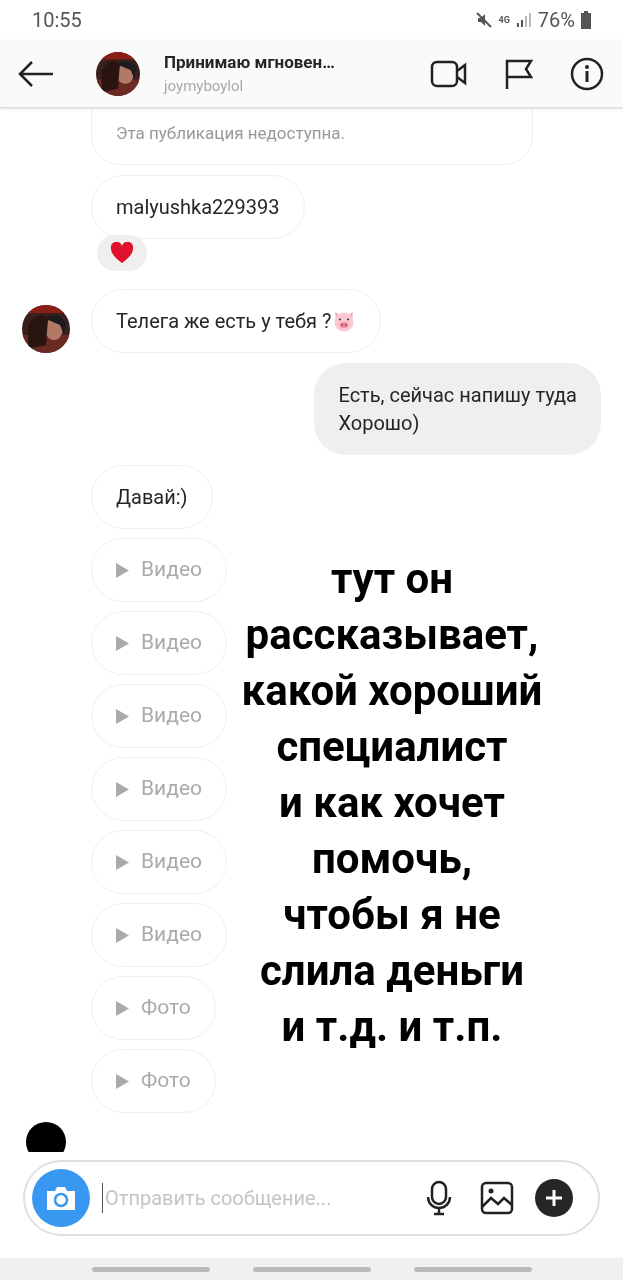  I want to click on add-button, so click(554, 1198).